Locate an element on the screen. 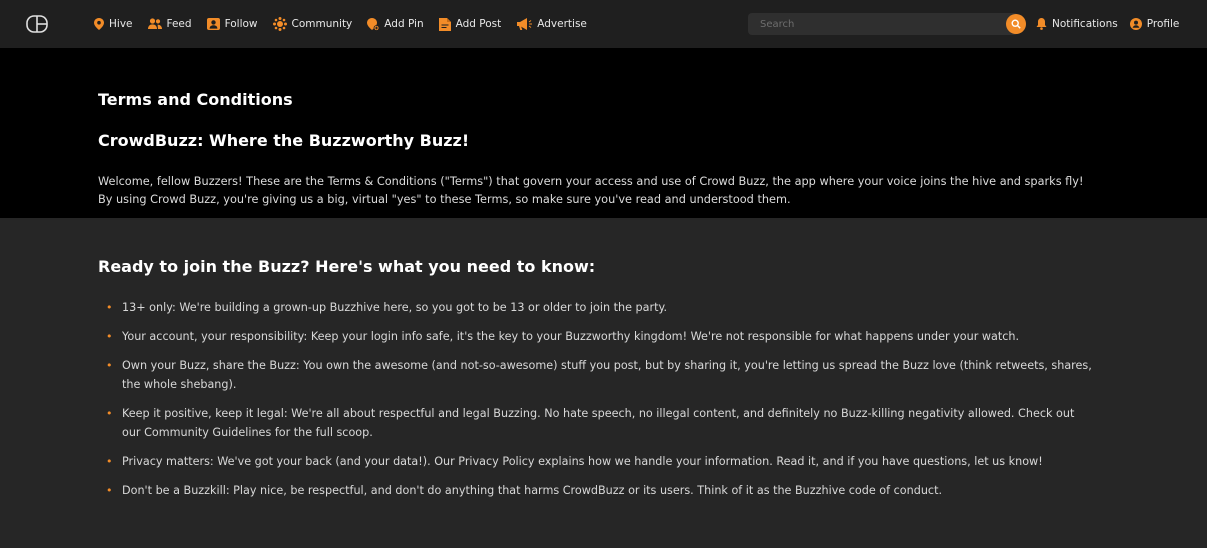 The image size is (1207, 548). users-icon is located at coordinates (154, 23).